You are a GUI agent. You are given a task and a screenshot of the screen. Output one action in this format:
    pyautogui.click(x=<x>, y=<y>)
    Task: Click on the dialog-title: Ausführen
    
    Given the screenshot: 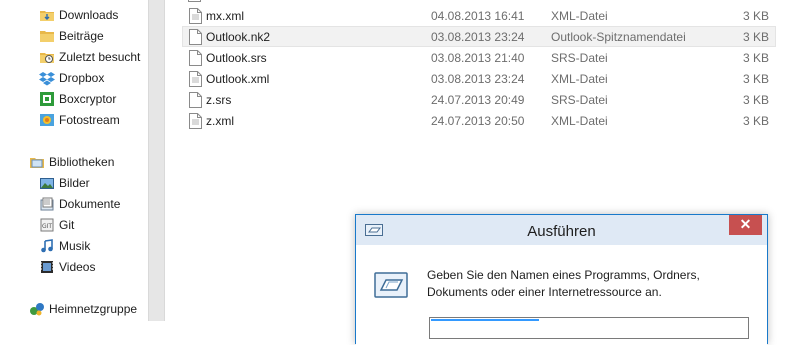 What is the action you would take?
    pyautogui.click(x=561, y=231)
    